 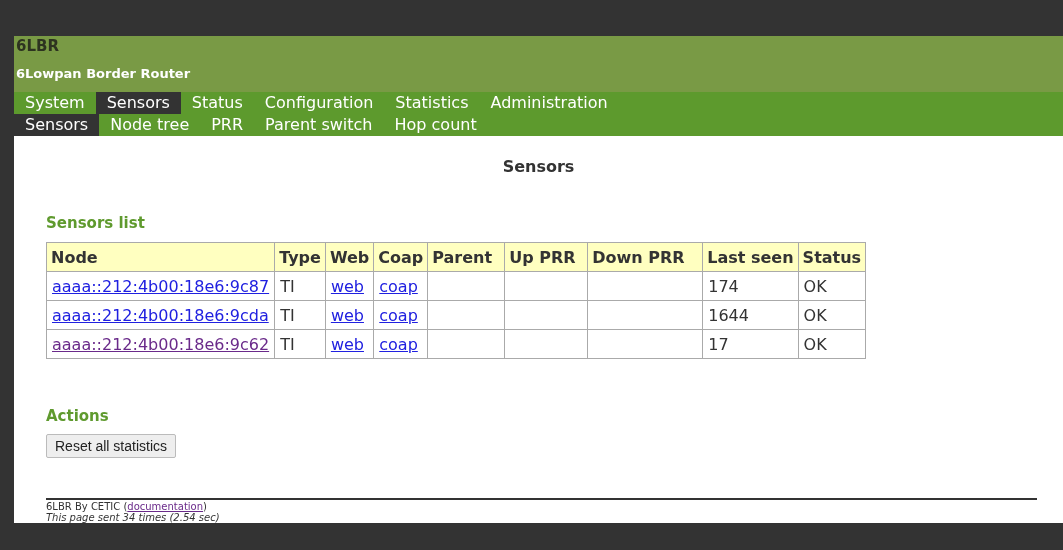 What do you see at coordinates (38, 45) in the screenshot?
I see `site-title: 6LBR` at bounding box center [38, 45].